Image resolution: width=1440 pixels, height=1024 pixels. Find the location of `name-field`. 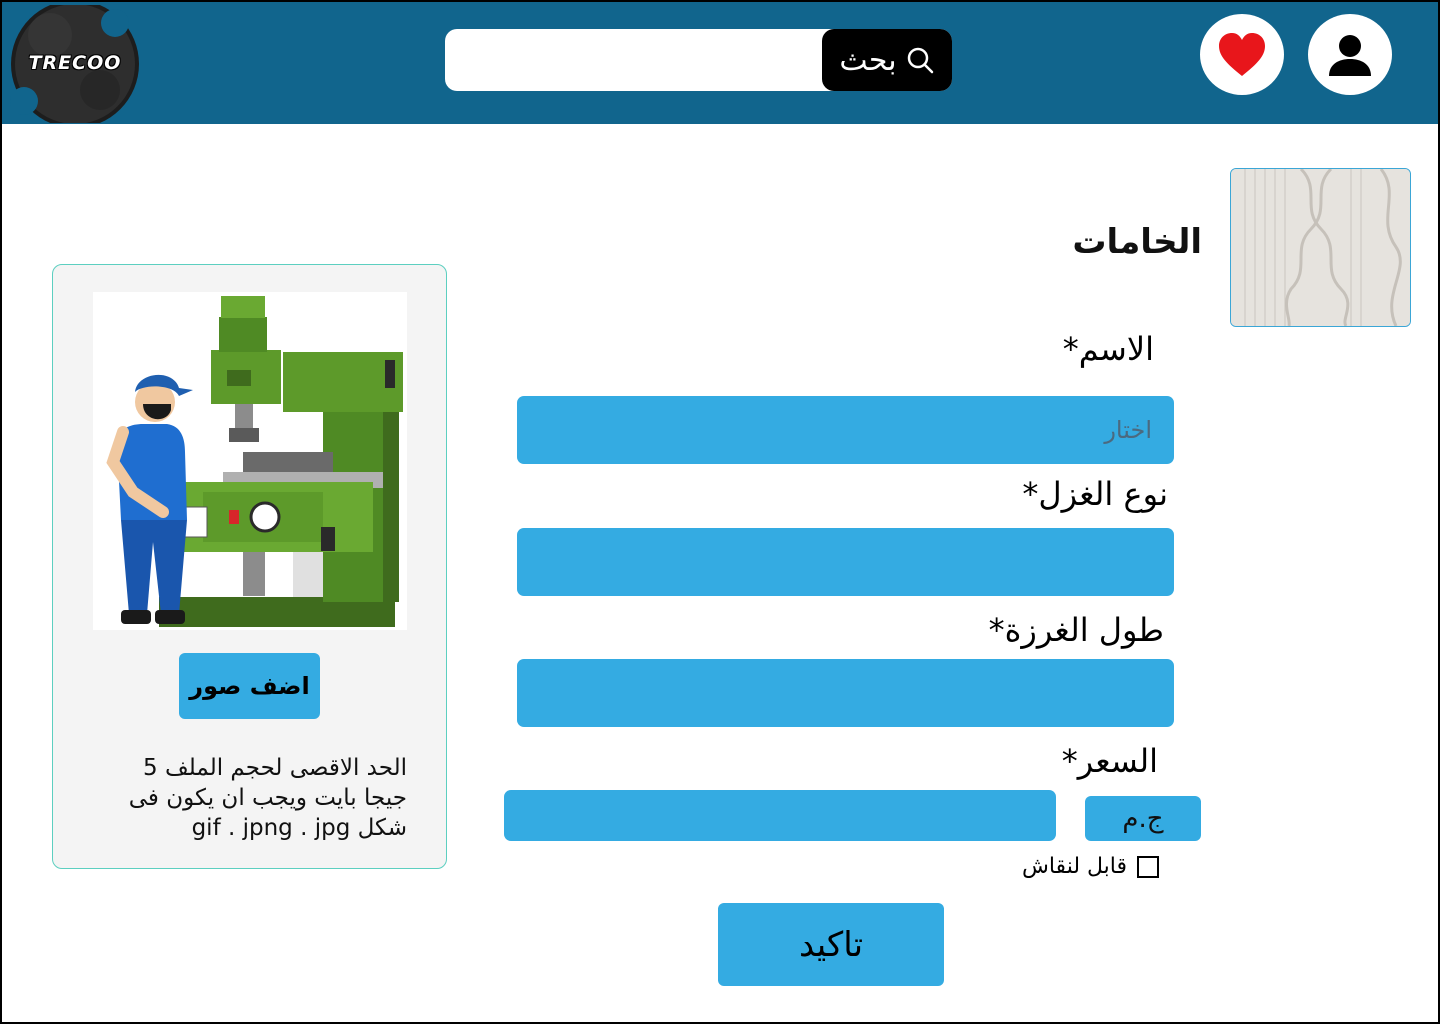

name-field is located at coordinates (845, 430).